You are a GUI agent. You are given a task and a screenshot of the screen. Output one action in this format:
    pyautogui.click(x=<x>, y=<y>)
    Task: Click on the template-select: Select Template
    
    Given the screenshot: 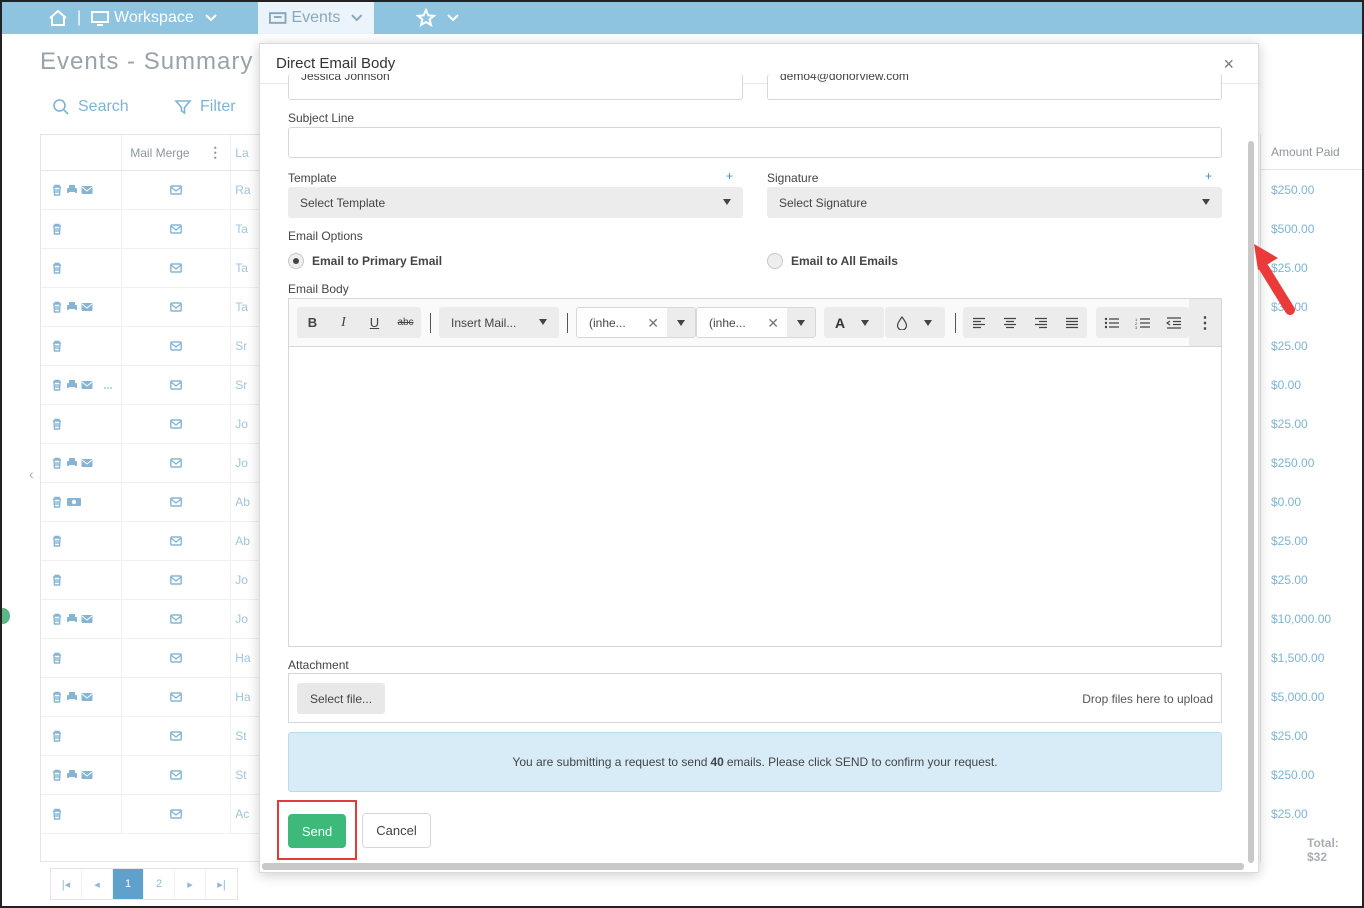 What is the action you would take?
    pyautogui.click(x=515, y=202)
    